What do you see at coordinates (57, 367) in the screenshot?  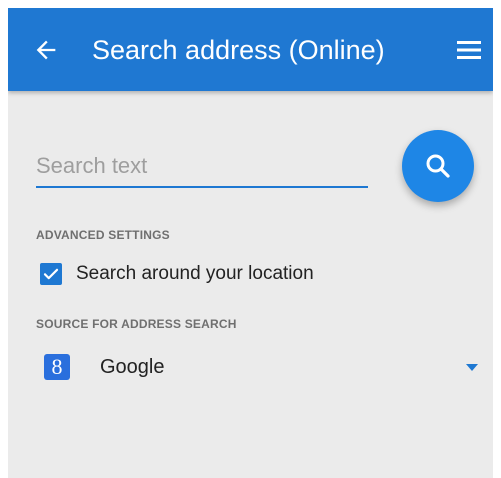 I see `google-logo-icon: 8` at bounding box center [57, 367].